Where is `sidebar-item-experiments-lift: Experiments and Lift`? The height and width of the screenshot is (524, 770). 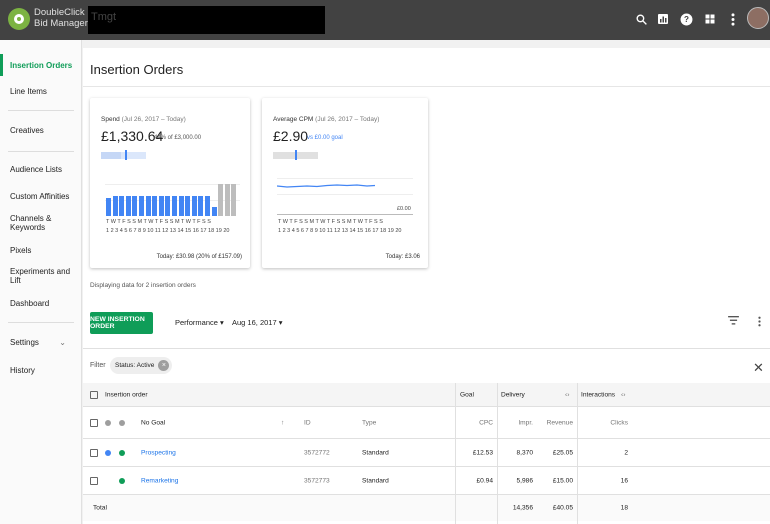
sidebar-item-experiments-lift: Experiments and Lift is located at coordinates (41, 276).